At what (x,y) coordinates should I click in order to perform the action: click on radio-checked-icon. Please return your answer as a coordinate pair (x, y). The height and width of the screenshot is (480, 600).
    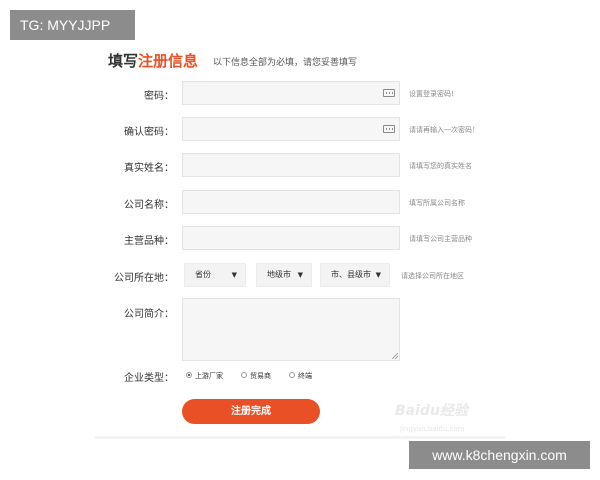
    Looking at the image, I should click on (189, 375).